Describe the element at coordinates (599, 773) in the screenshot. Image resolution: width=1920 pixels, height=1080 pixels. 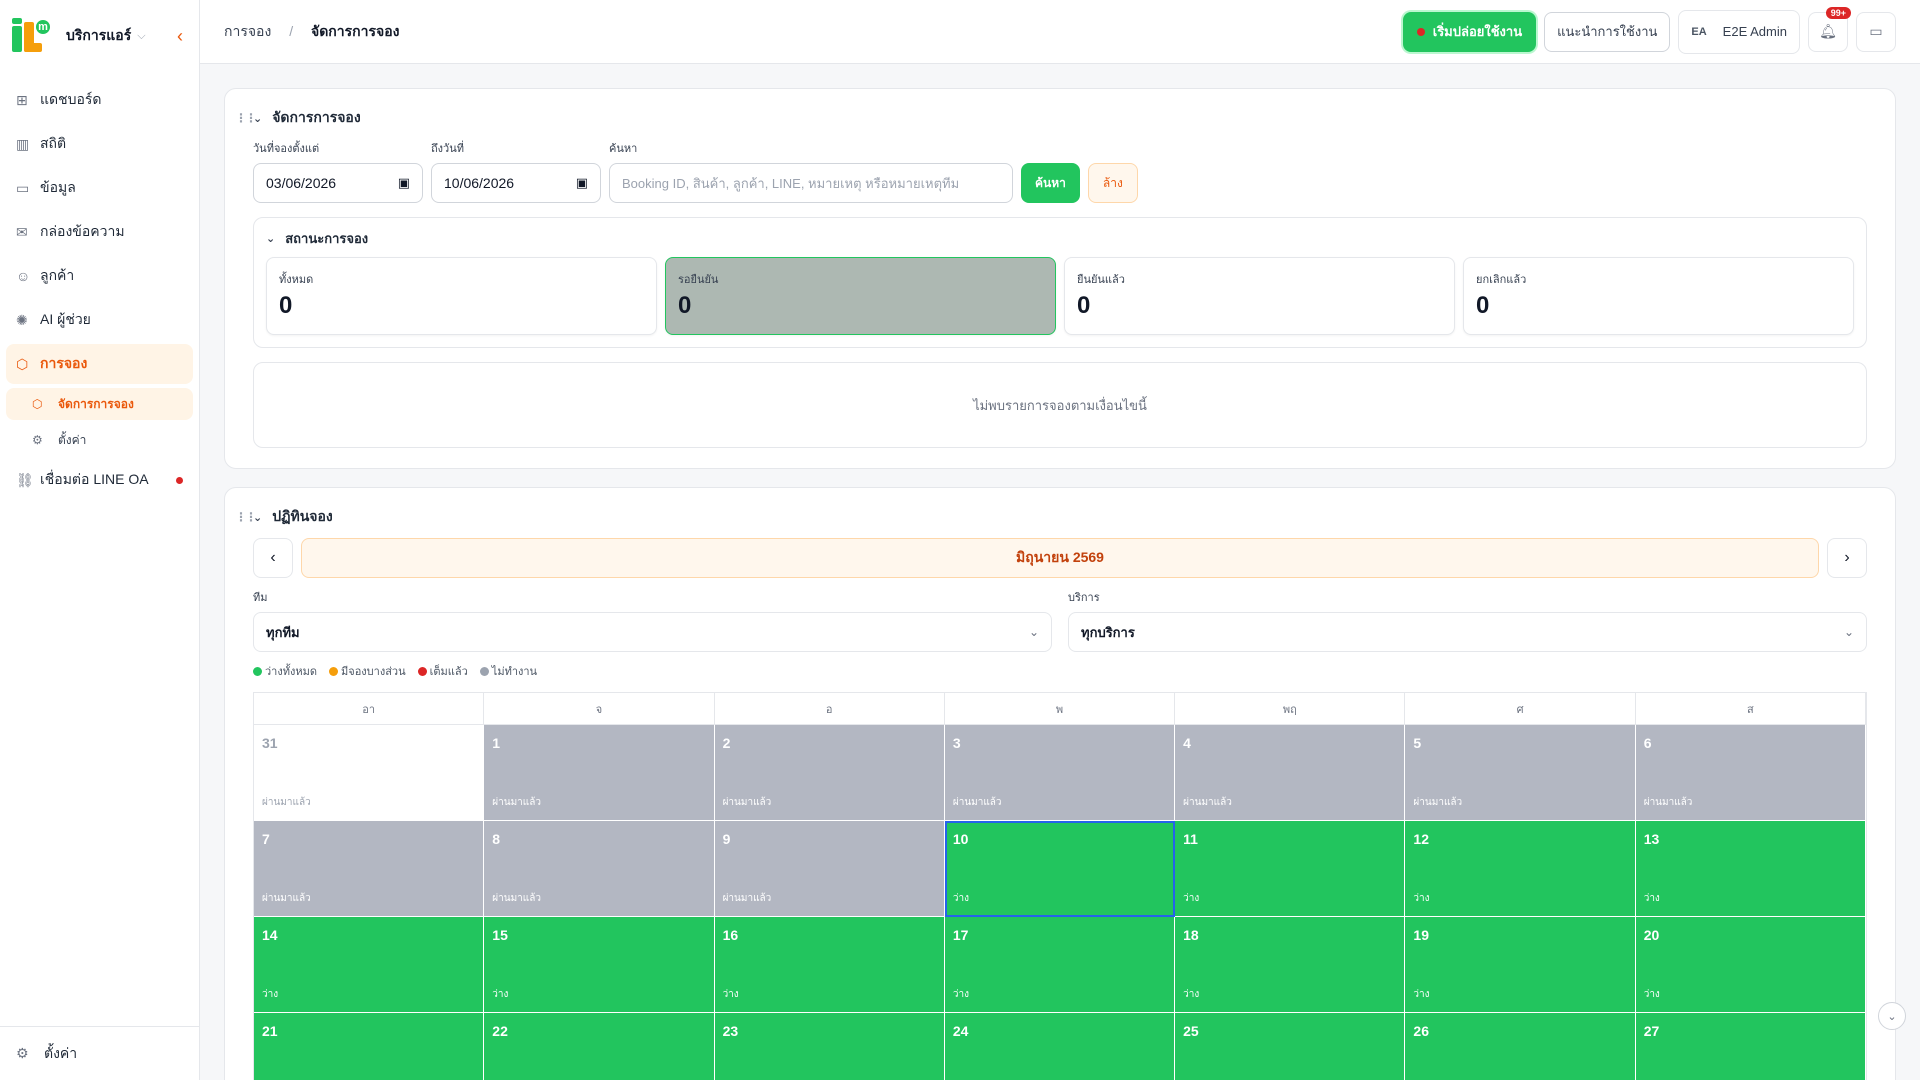
I see `calendar-day: 1 ผ่านมาแล้ว` at that location.